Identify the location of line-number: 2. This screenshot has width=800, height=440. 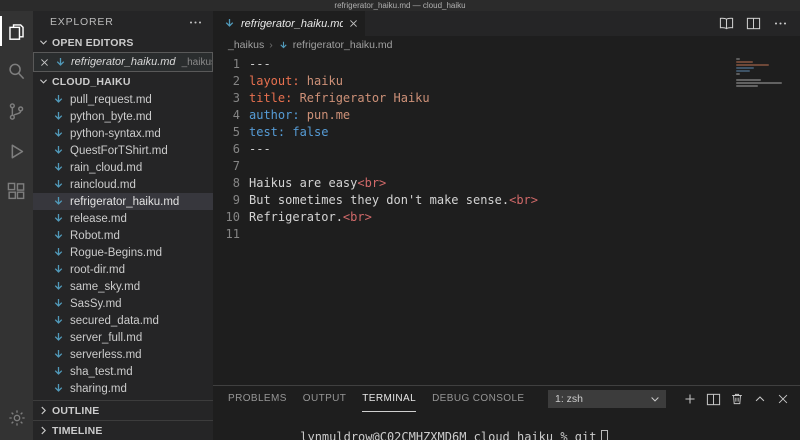
(236, 81).